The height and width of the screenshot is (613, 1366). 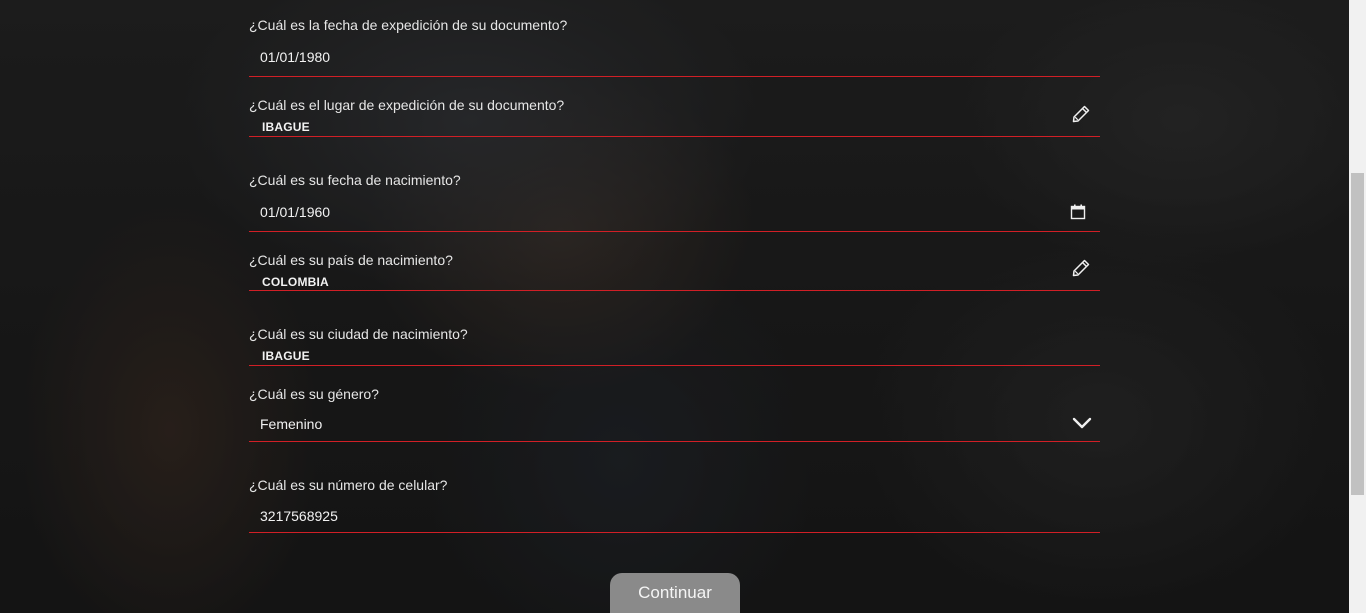 I want to click on birth-date-label: ¿Cuál es su fecha de nacimiento?, so click(x=355, y=180).